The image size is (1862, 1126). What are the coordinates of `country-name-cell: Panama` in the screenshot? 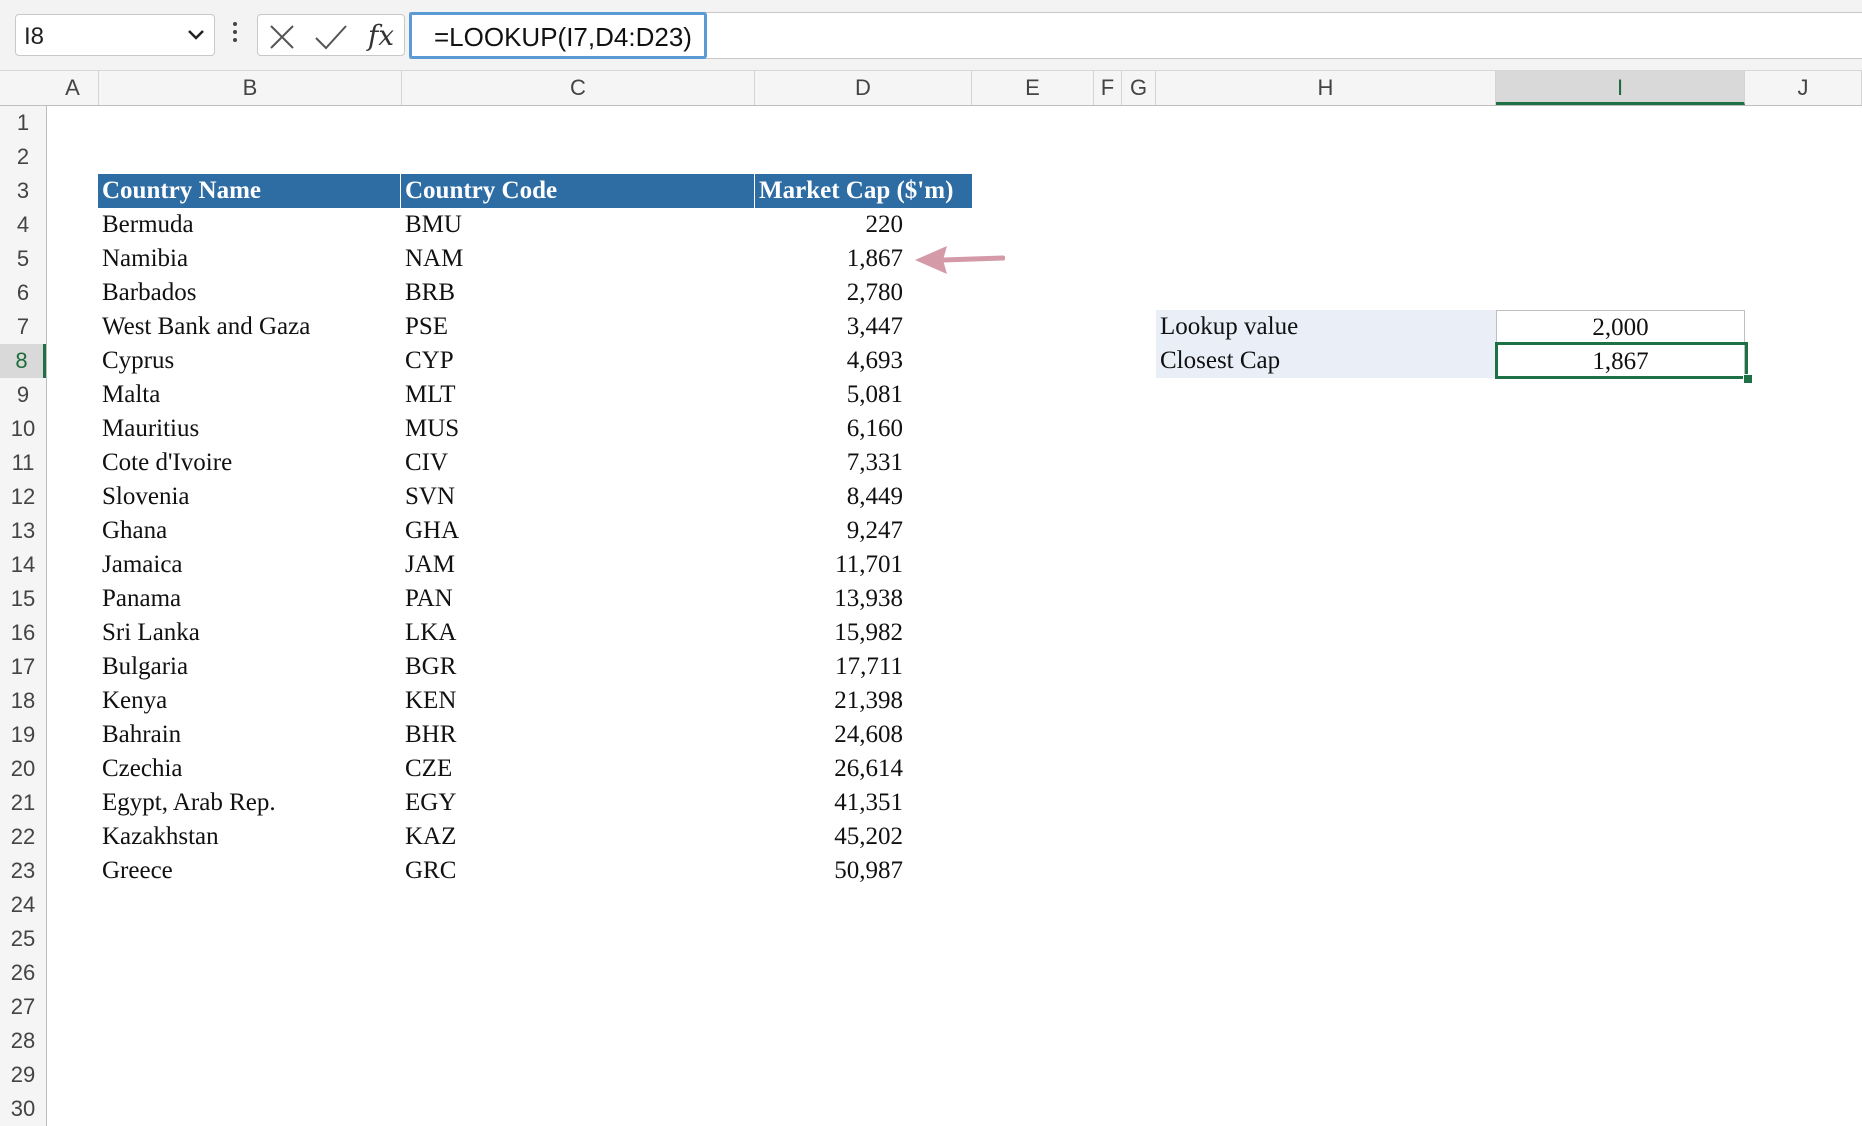 It's located at (249, 599).